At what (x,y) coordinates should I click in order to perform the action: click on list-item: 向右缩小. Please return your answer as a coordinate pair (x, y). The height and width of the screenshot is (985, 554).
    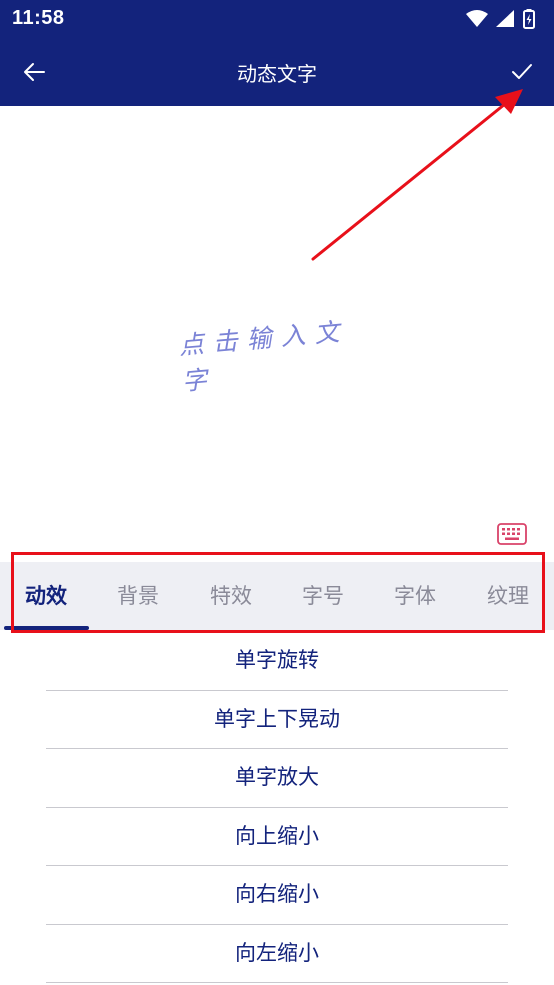
    Looking at the image, I should click on (277, 895).